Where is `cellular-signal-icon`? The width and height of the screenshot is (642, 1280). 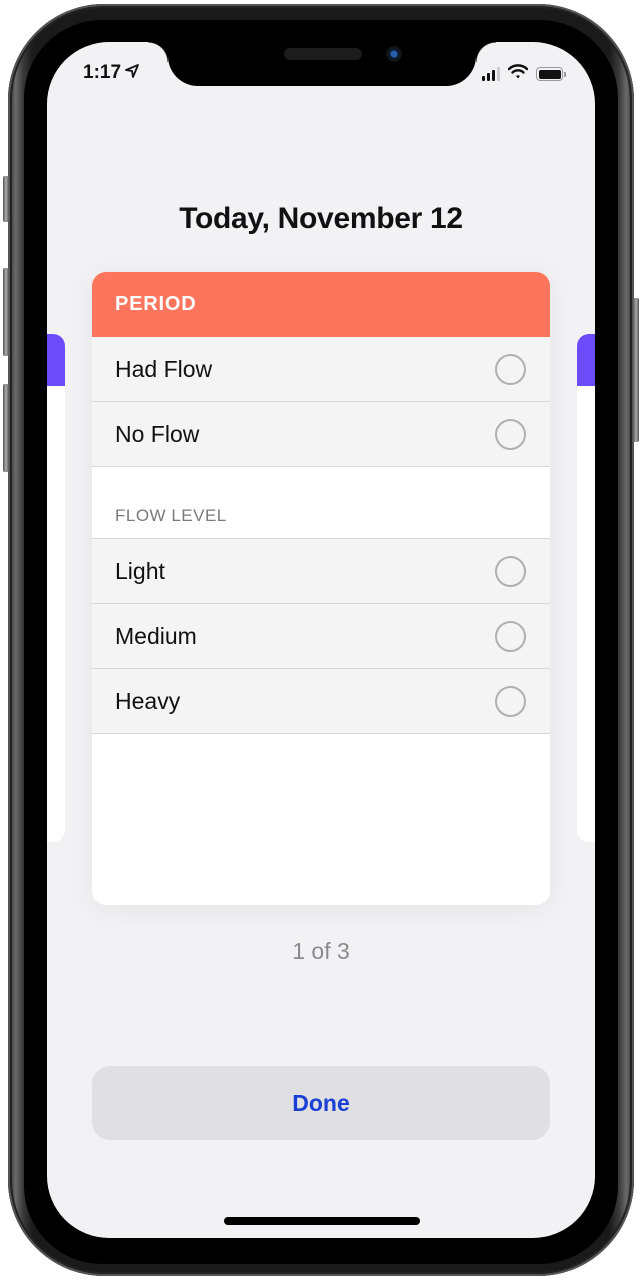 cellular-signal-icon is located at coordinates (491, 74).